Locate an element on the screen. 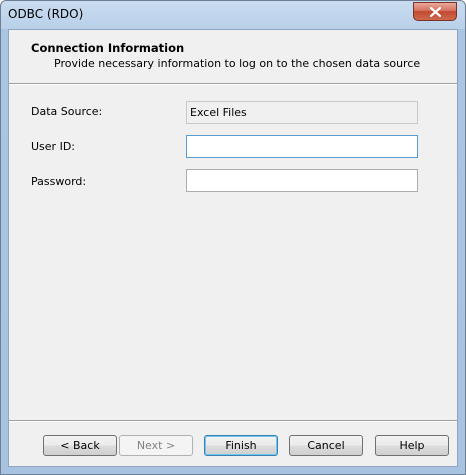 This screenshot has height=475, width=466. finish-button: Finish is located at coordinates (241, 445).